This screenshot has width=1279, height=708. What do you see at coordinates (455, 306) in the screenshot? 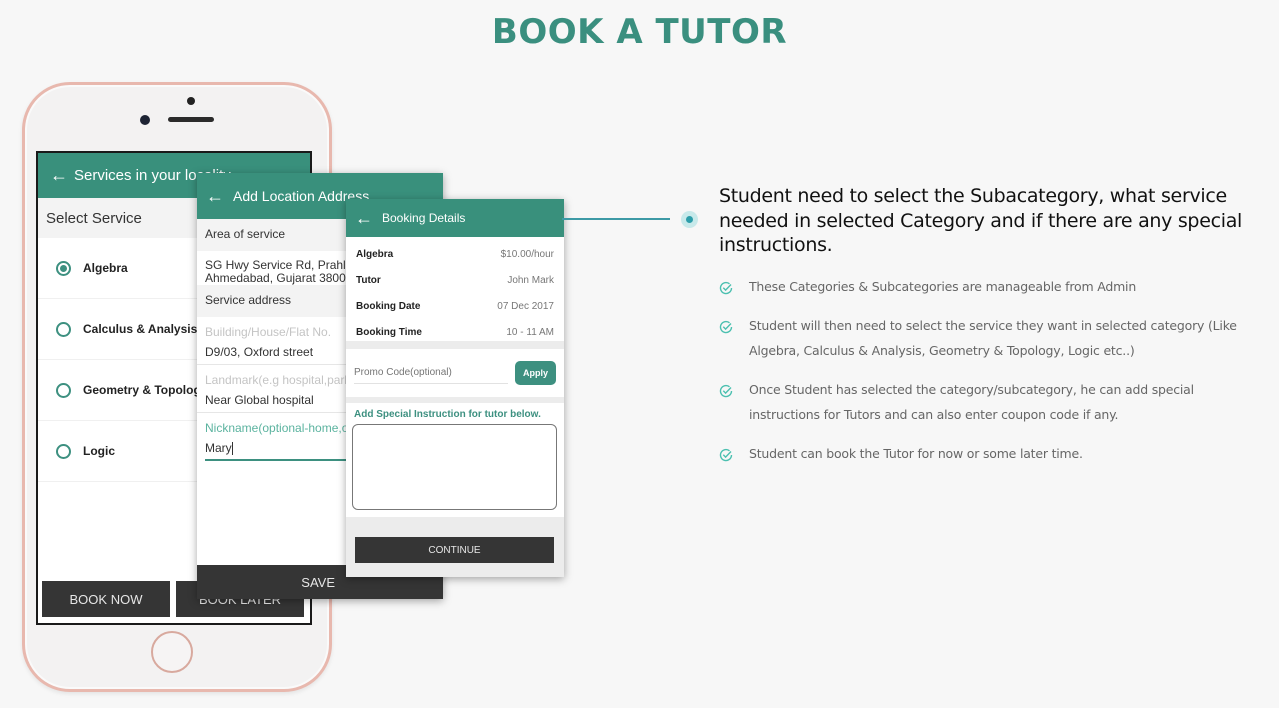
I see `detail-row: Booking Date 07 Dec 2017` at bounding box center [455, 306].